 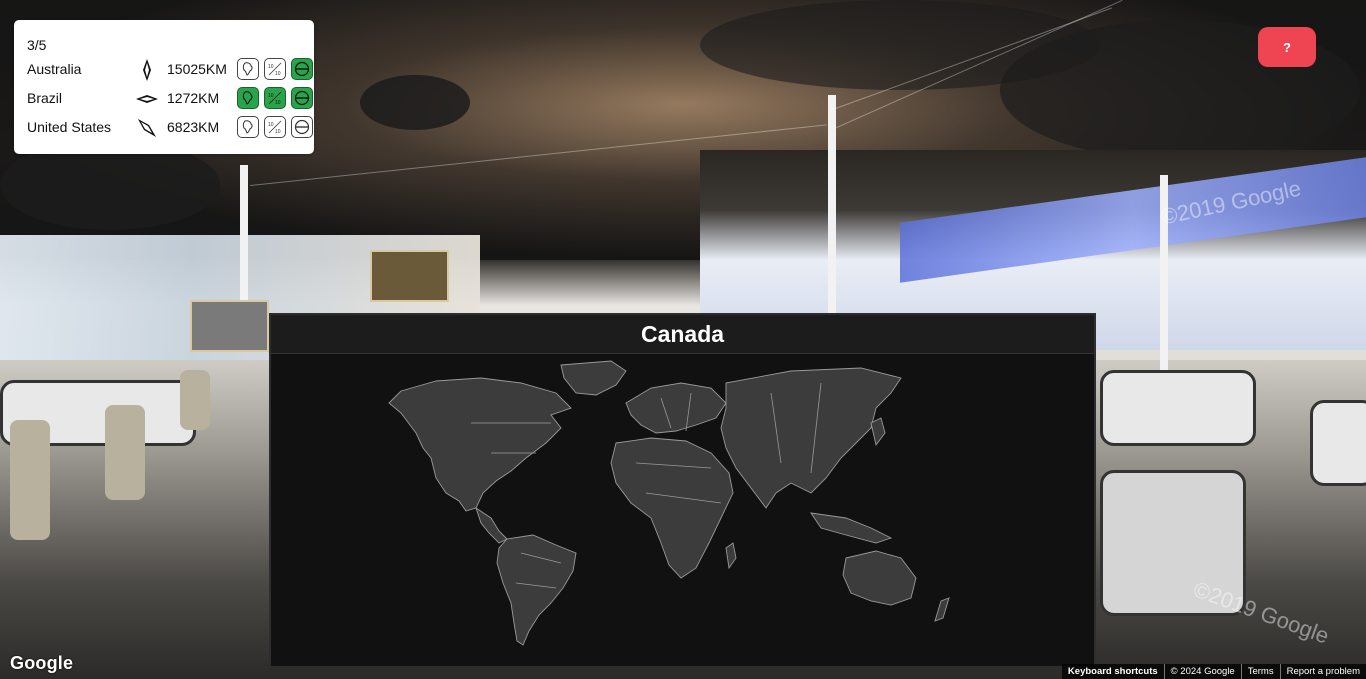 What do you see at coordinates (54, 69) in the screenshot?
I see `guess-country: Australia` at bounding box center [54, 69].